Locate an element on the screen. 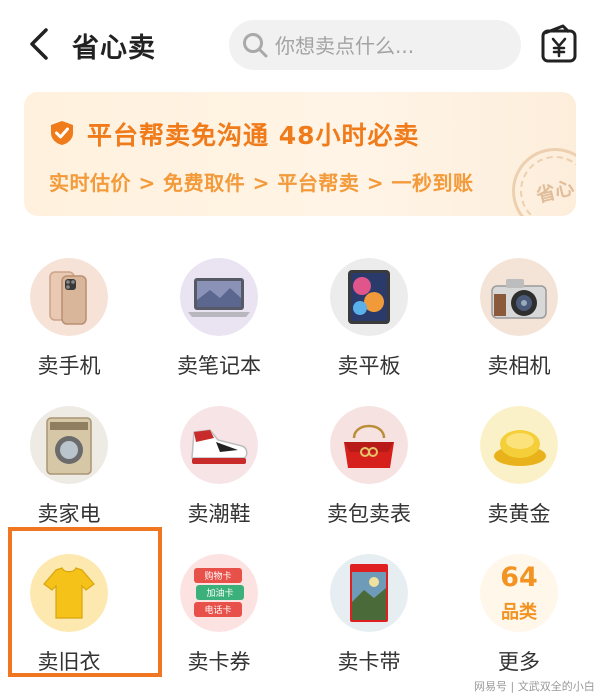 Image resolution: width=600 pixels, height=699 pixels. category-tablet: 卖平板 is located at coordinates (375, 320).